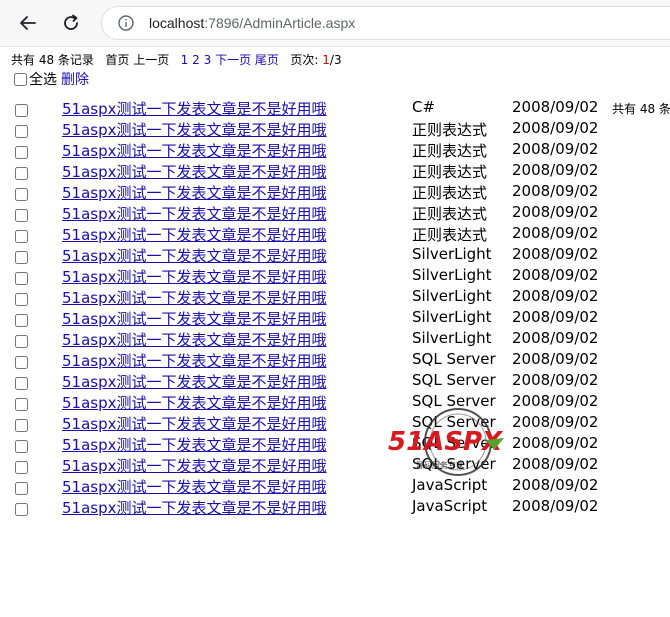  What do you see at coordinates (385, 23) in the screenshot?
I see `address-bar: localhost:7896/AdminArticle.aspx` at bounding box center [385, 23].